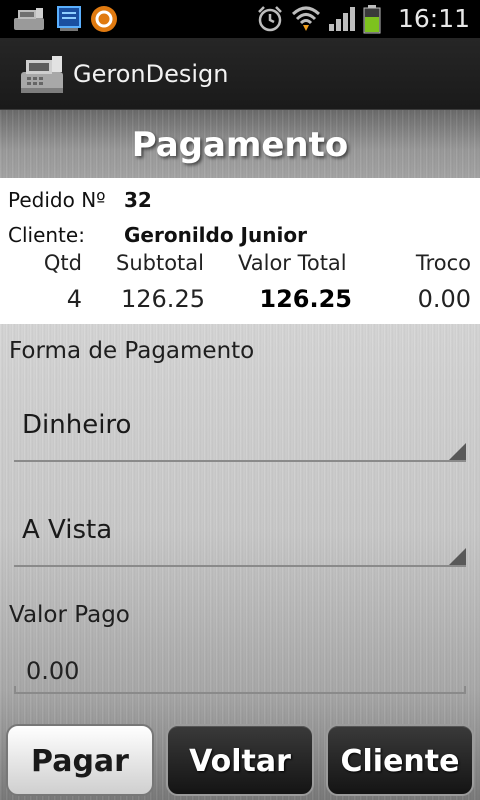  Describe the element at coordinates (151, 74) in the screenshot. I see `app-title: GeronDesign` at that location.